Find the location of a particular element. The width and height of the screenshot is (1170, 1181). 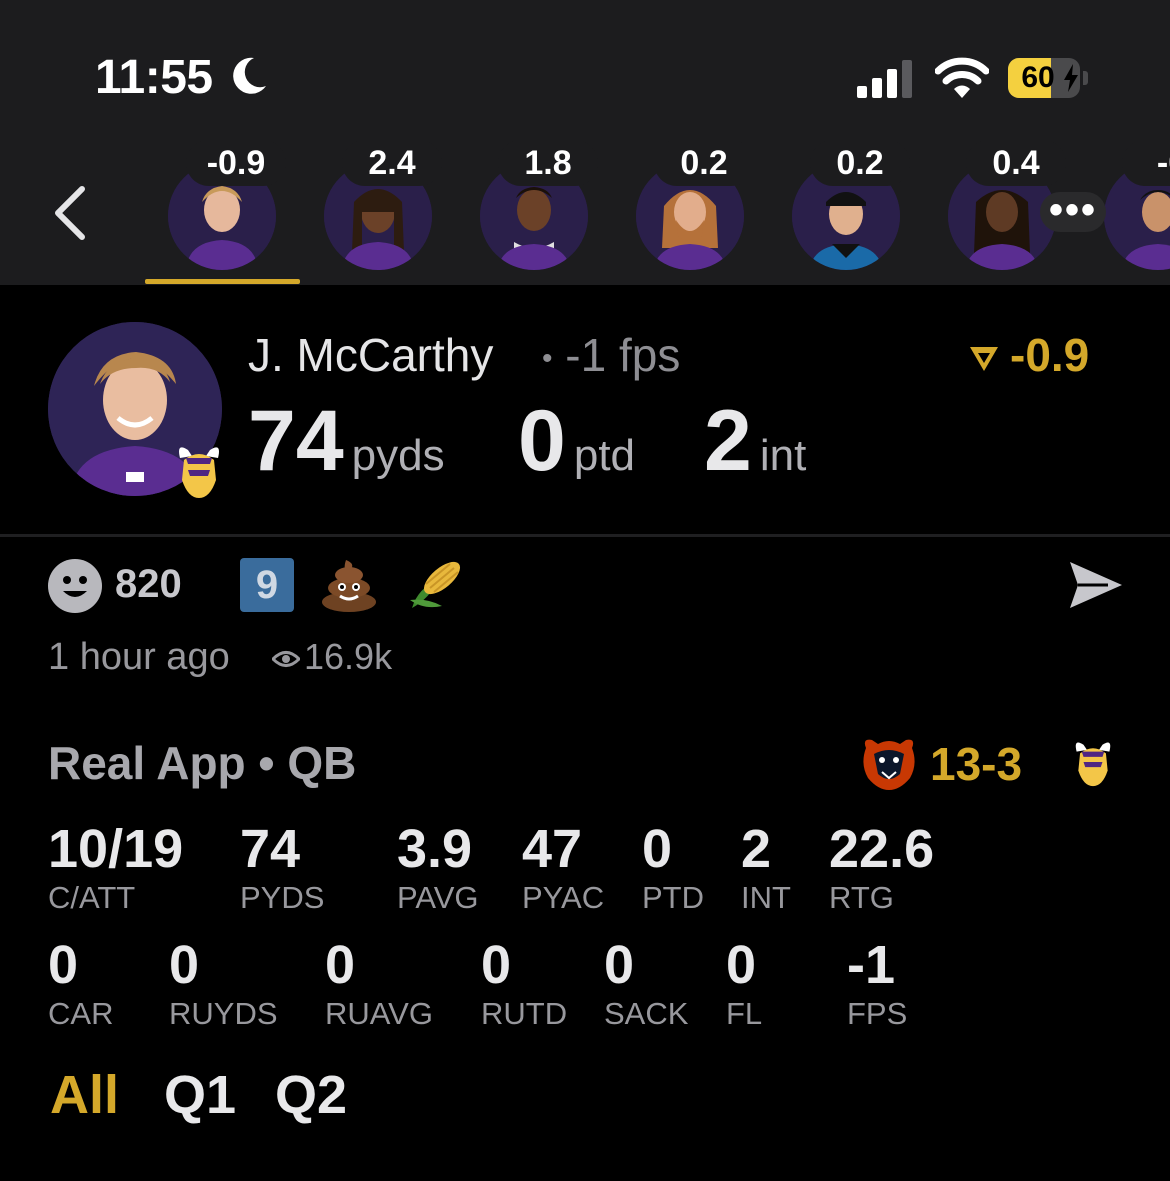

stat-label: FL is located at coordinates (744, 1013).